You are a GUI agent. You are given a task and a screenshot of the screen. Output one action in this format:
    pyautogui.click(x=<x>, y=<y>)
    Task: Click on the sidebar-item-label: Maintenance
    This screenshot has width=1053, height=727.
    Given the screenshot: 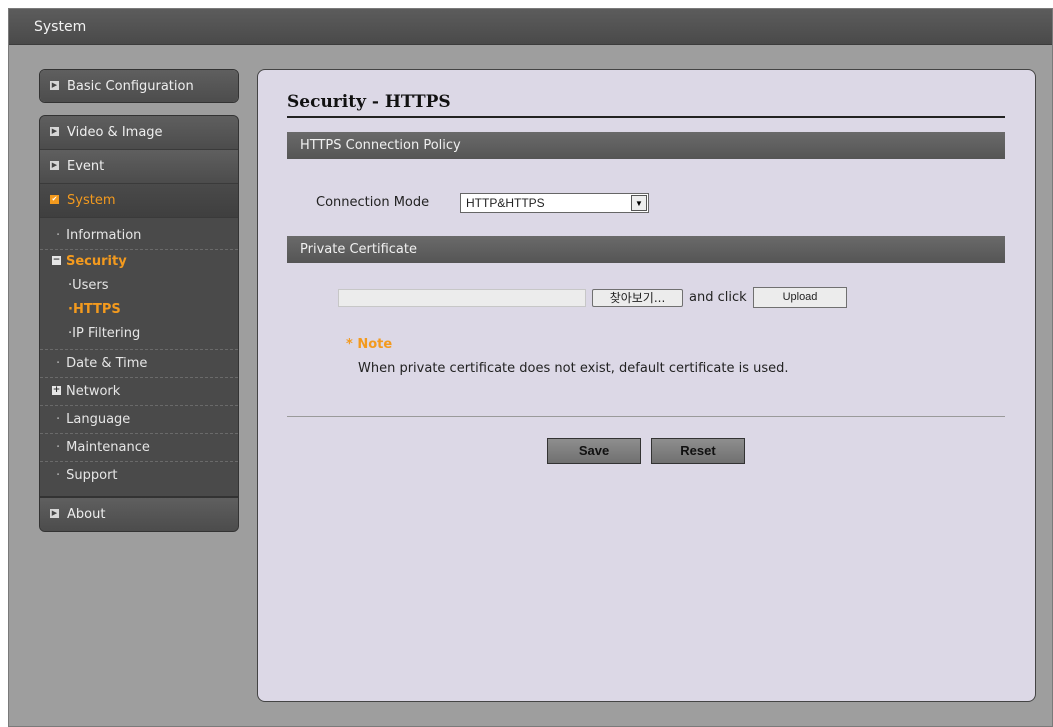 What is the action you would take?
    pyautogui.click(x=108, y=447)
    